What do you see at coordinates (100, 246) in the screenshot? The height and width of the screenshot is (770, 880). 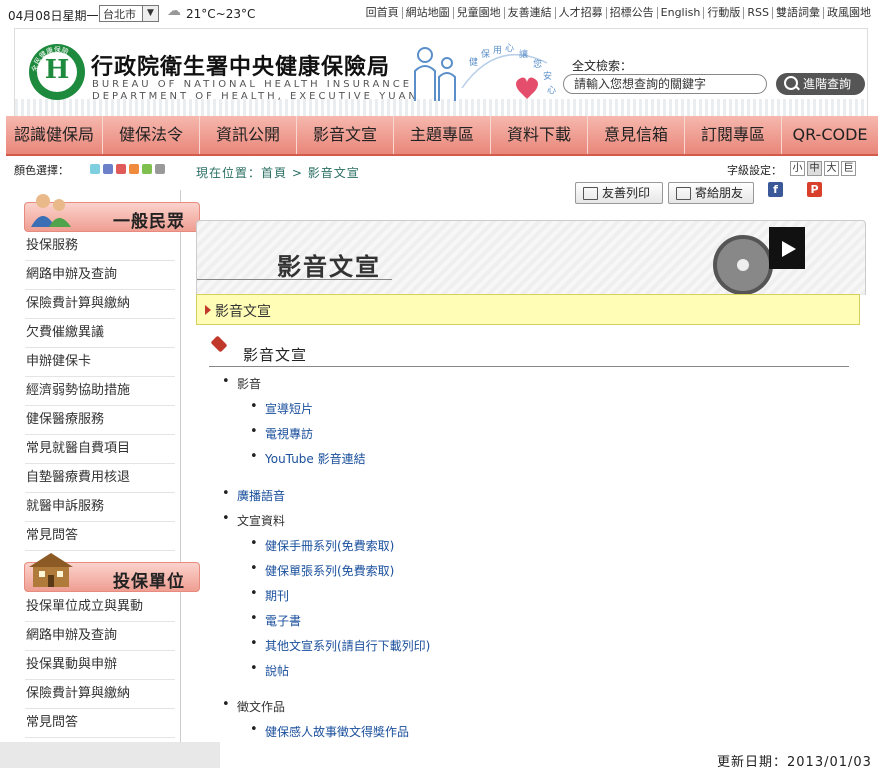 I see `sidebar-item-insurance-service: 投保服務` at bounding box center [100, 246].